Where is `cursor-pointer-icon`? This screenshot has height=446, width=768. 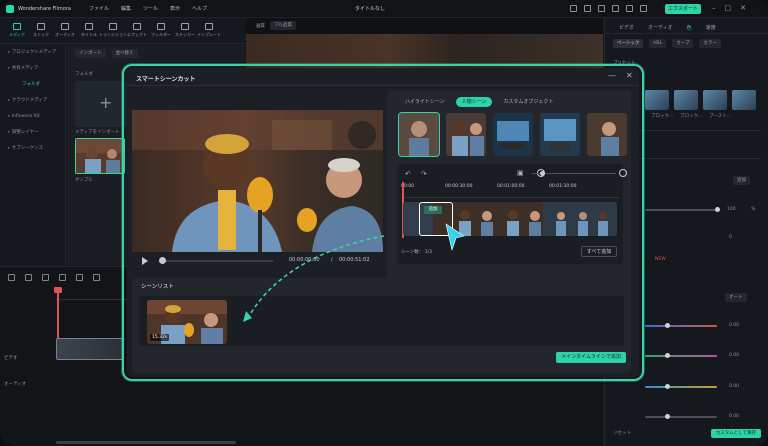 cursor-pointer-icon is located at coordinates (455, 237).